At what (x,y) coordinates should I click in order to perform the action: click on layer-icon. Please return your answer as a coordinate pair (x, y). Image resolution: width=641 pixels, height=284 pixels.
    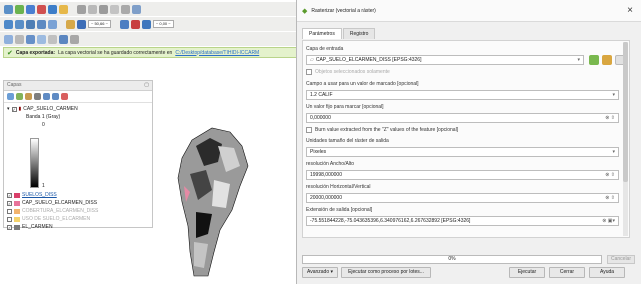
    Looking at the image, I should click on (8, 24).